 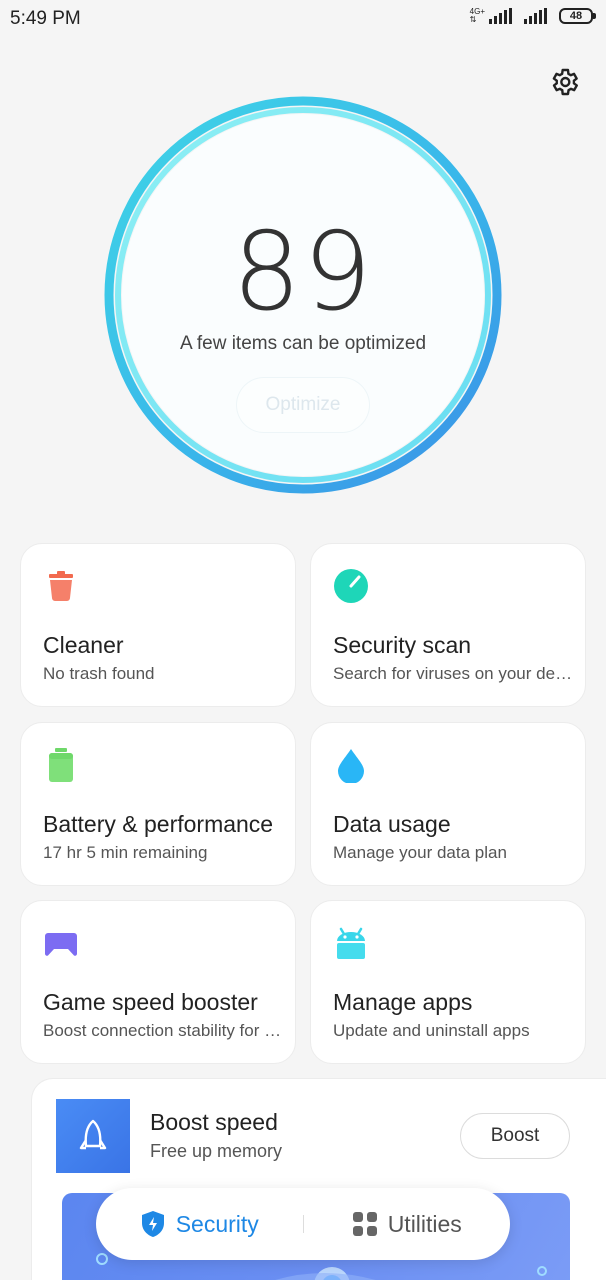 What do you see at coordinates (351, 586) in the screenshot?
I see `shield-scan-icon` at bounding box center [351, 586].